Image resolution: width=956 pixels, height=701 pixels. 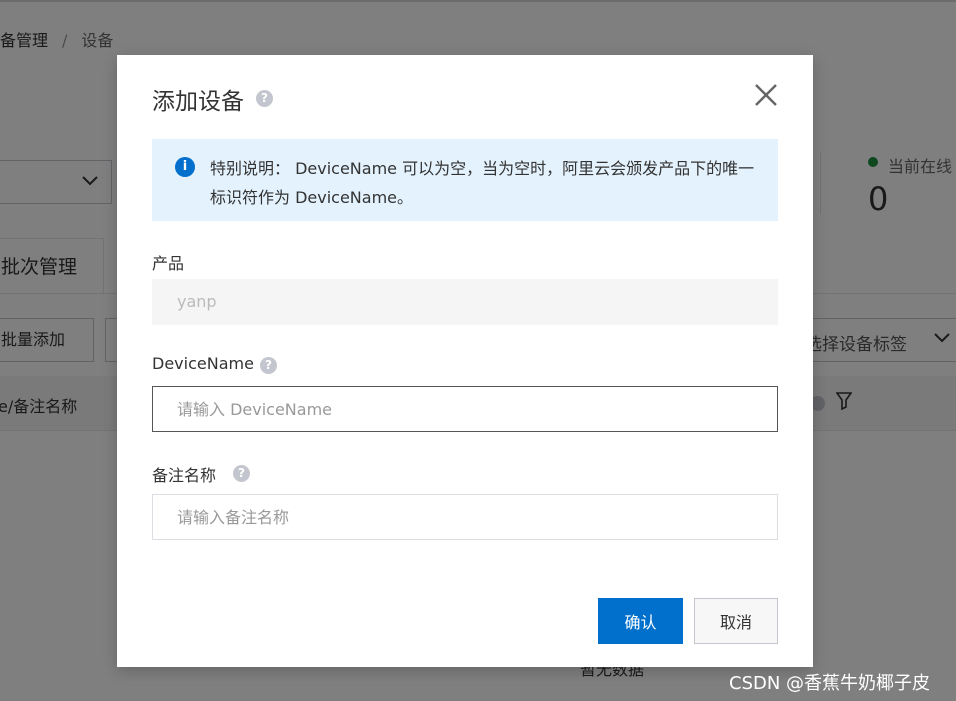 I want to click on product-field: yanp, so click(x=465, y=302).